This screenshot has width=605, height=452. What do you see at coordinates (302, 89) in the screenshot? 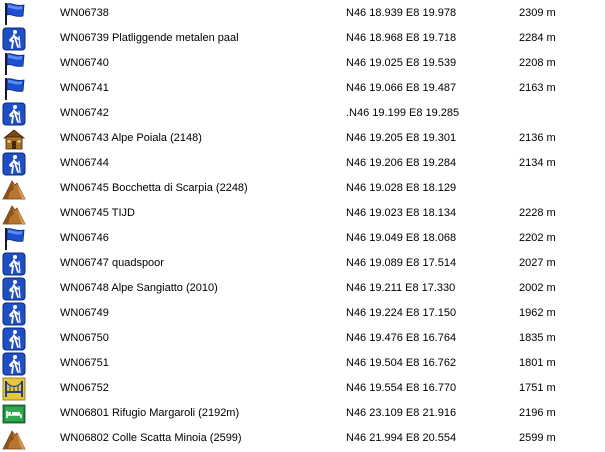
I see `waypoint-row: WN06741 N46 19.066 E8 19.487 2163 m` at bounding box center [302, 89].